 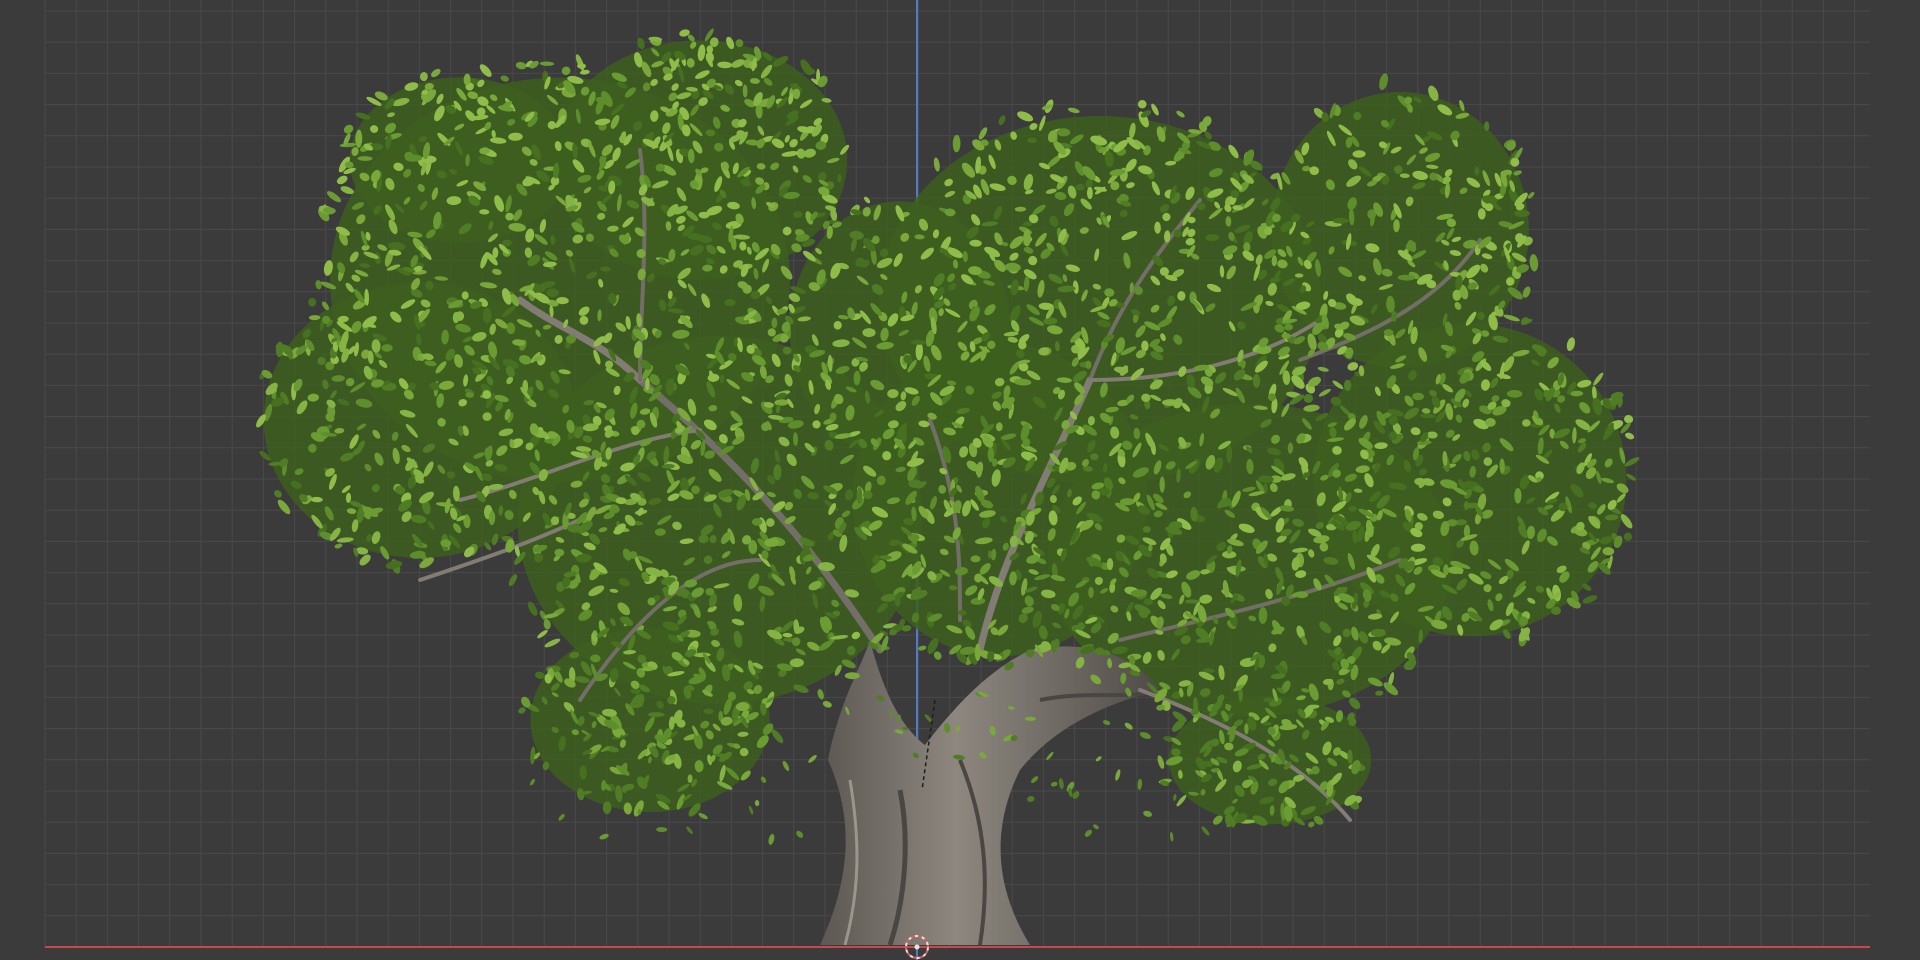 I want to click on foliage-mass, so click(x=460, y=160).